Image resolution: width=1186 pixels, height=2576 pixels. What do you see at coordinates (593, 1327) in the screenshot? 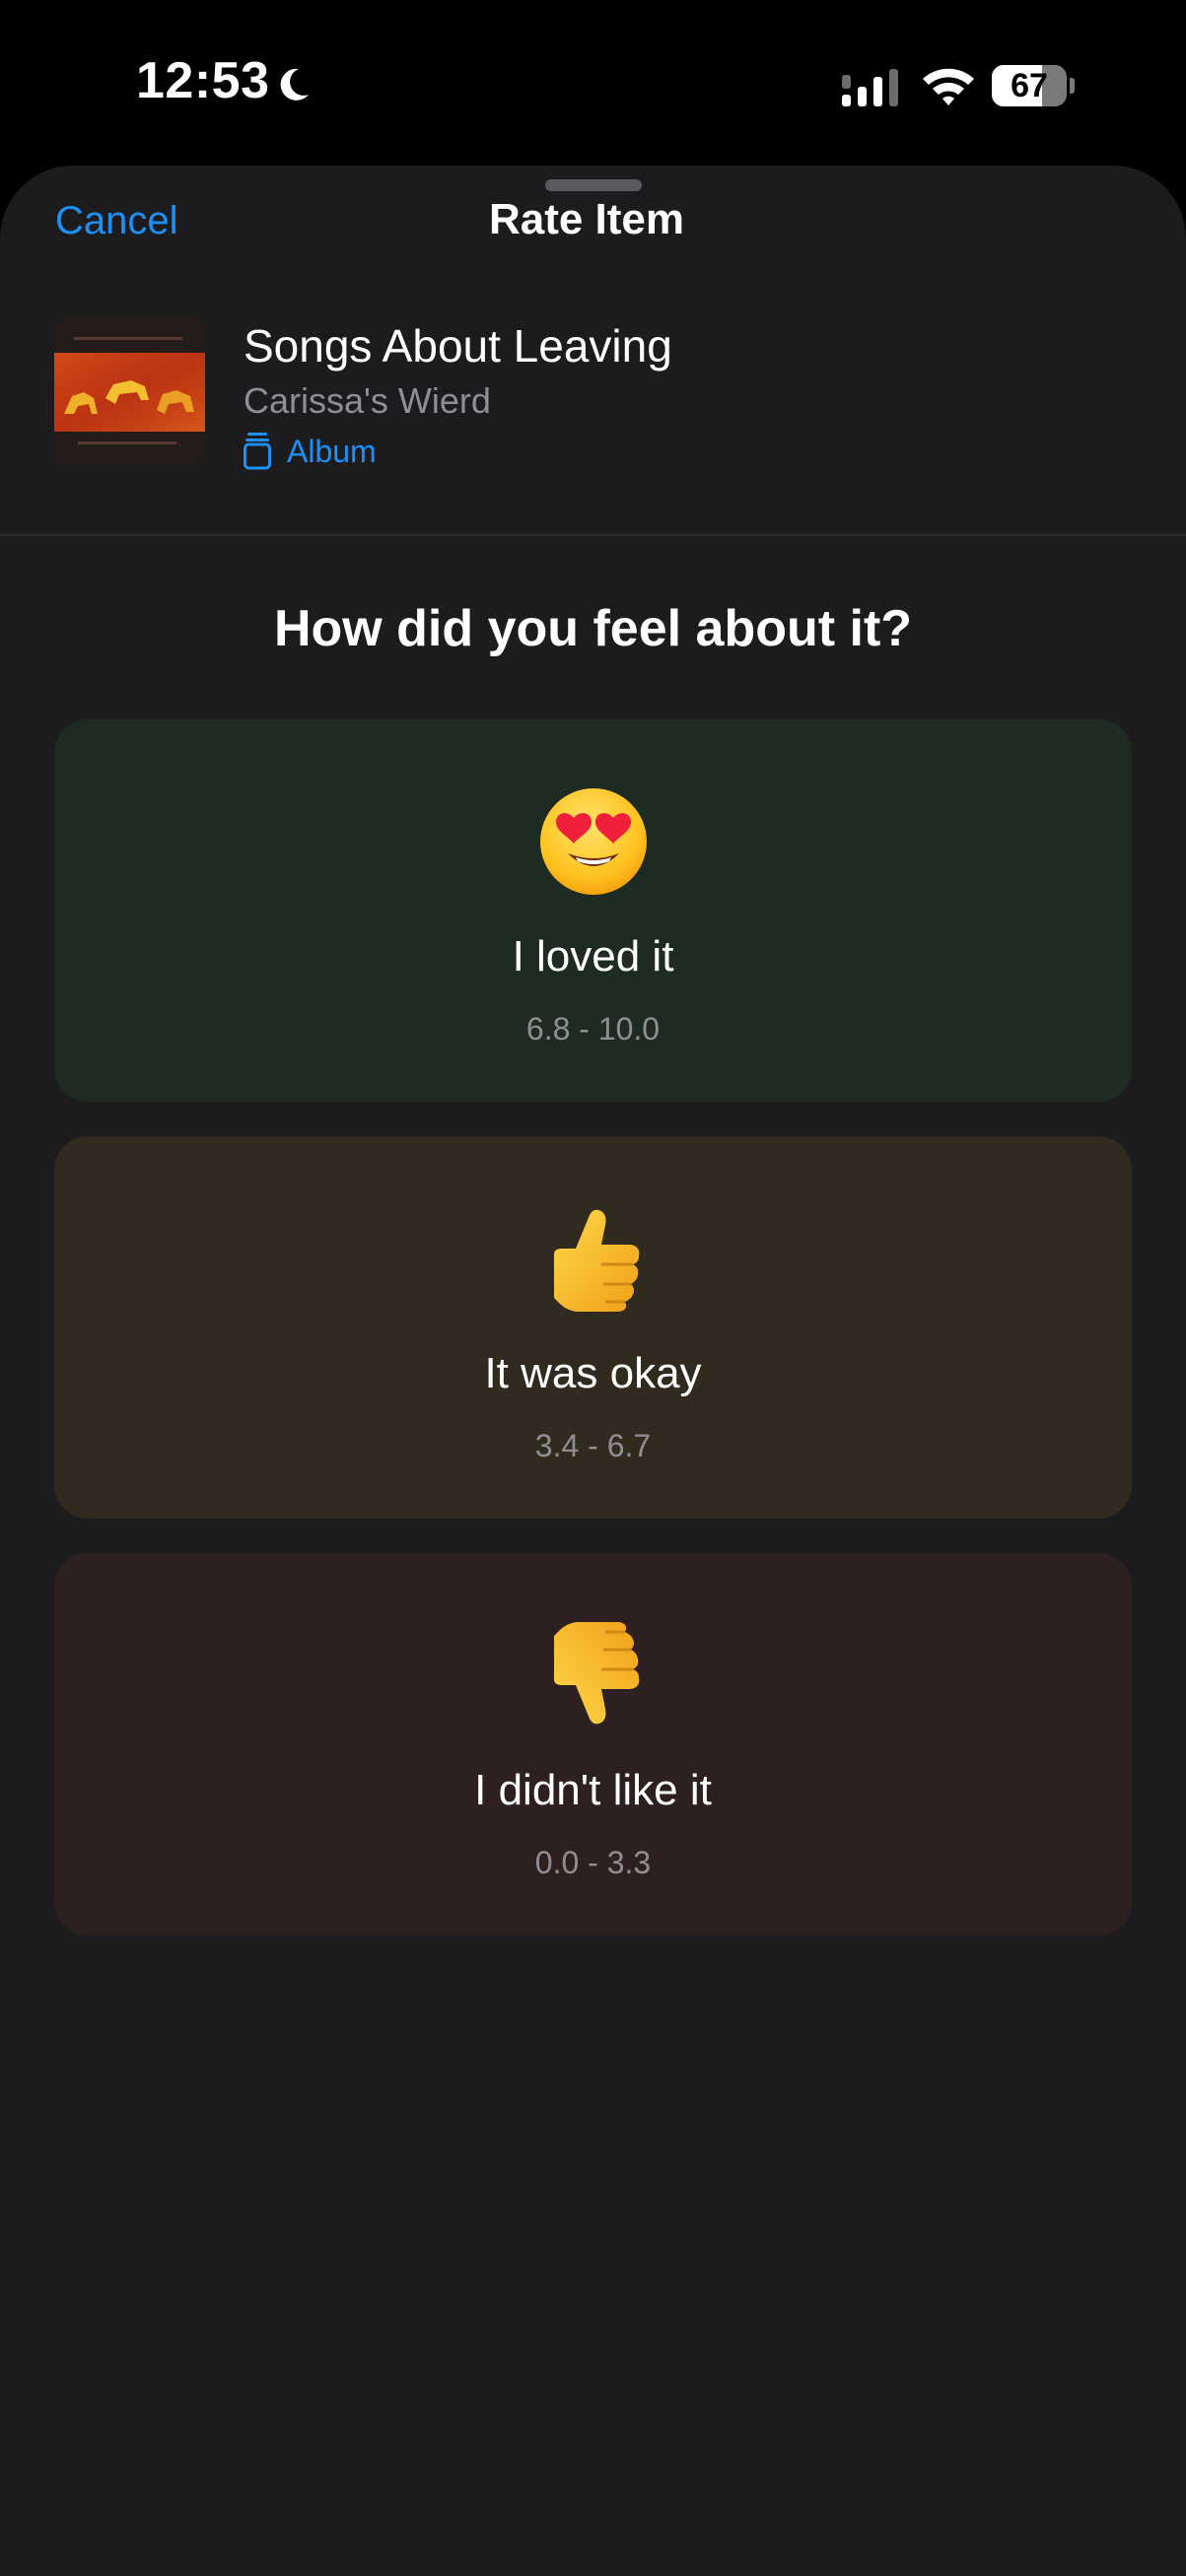
I see `option-it-was-okay: It was okay 3.4 - 6.7` at bounding box center [593, 1327].